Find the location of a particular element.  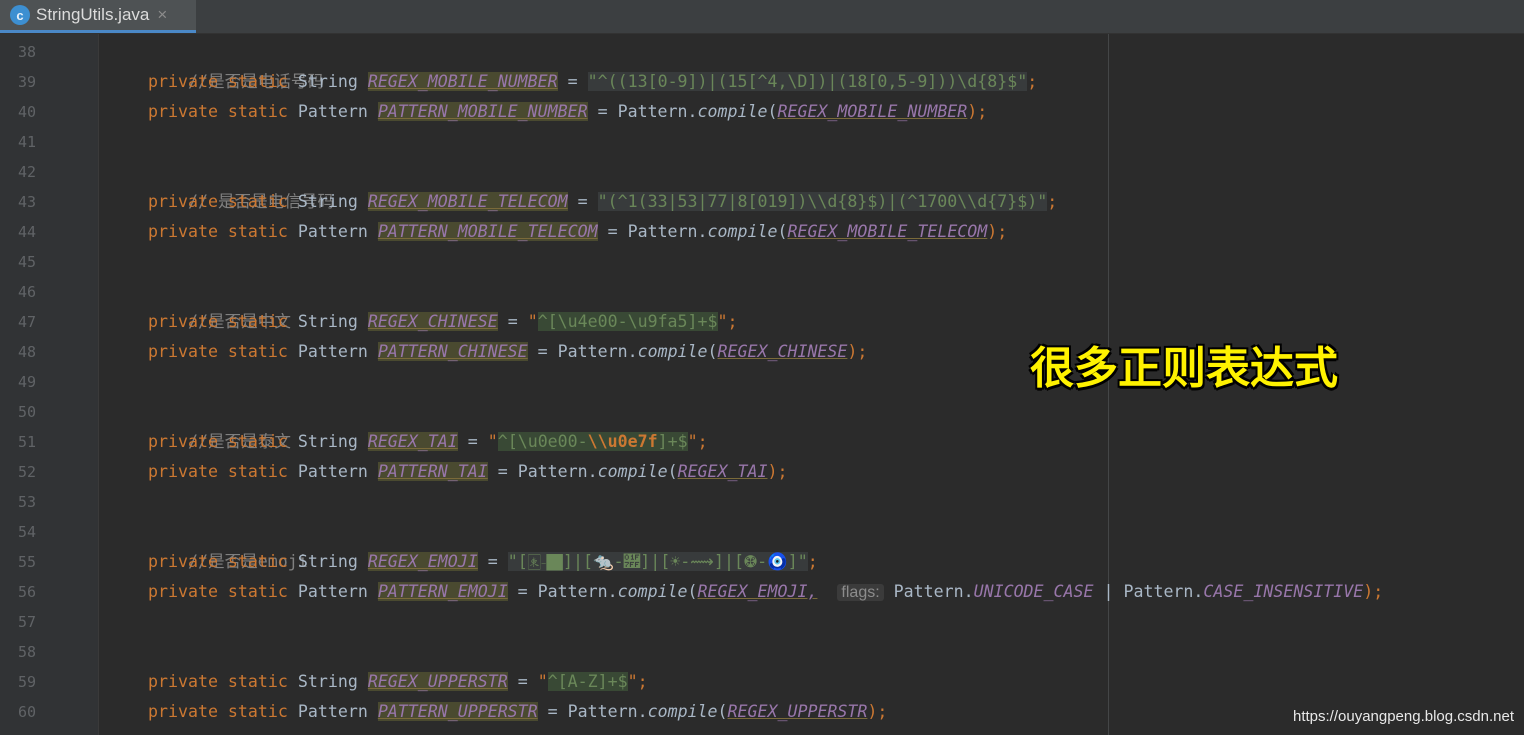

field-name: PATTERN_TAI is located at coordinates (432, 471).